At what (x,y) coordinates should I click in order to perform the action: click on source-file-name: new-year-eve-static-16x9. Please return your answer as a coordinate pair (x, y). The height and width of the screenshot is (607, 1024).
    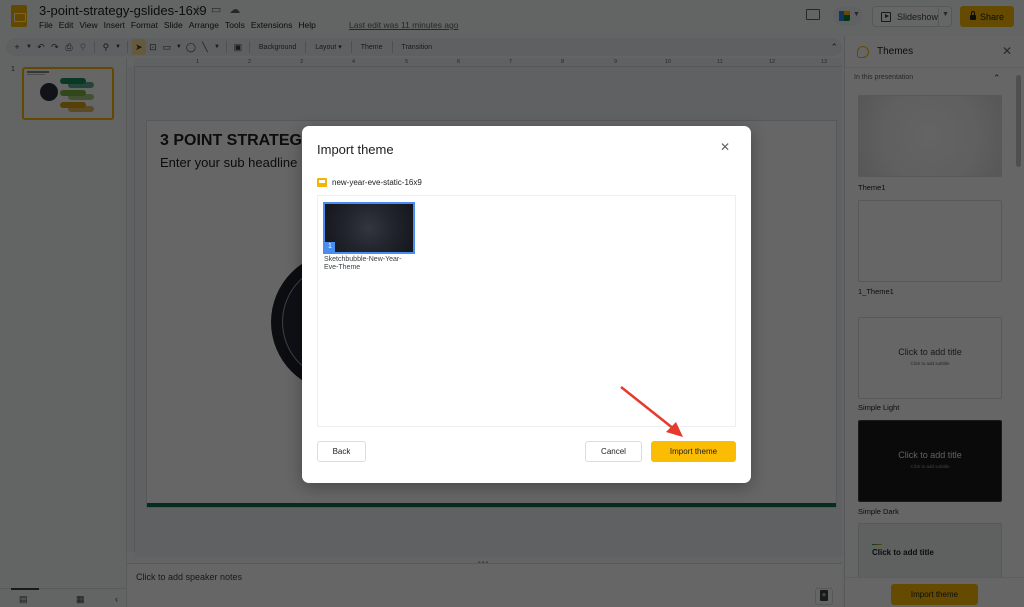
    Looking at the image, I should click on (377, 182).